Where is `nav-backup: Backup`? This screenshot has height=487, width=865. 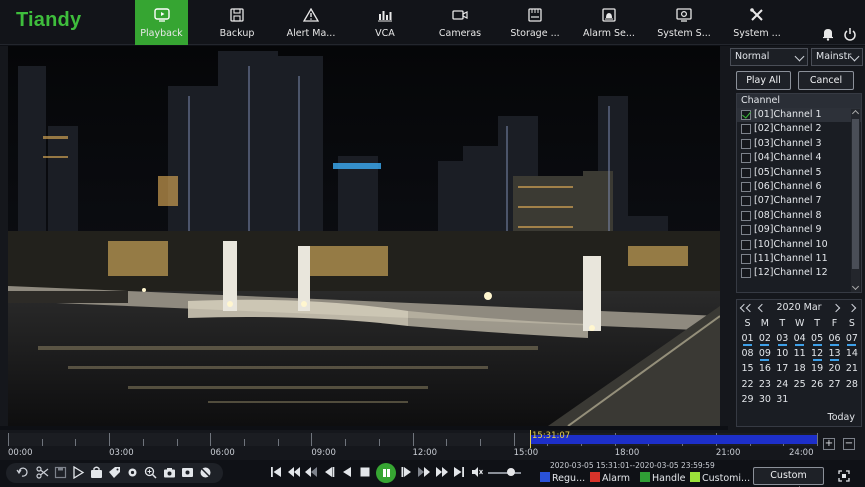
nav-backup: Backup is located at coordinates (237, 22).